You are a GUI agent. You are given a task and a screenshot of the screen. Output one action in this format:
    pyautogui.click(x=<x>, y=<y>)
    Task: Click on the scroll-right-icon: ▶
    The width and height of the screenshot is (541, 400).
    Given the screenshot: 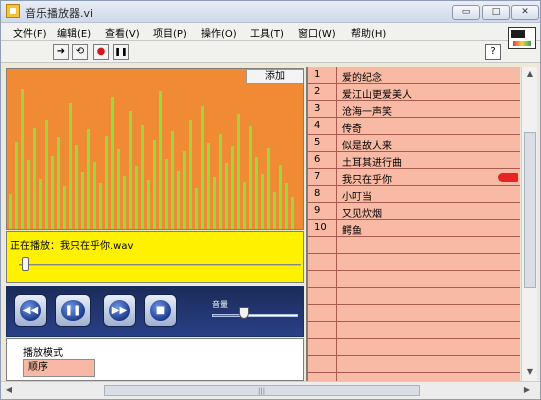 What is the action you would take?
    pyautogui.click(x=527, y=390)
    